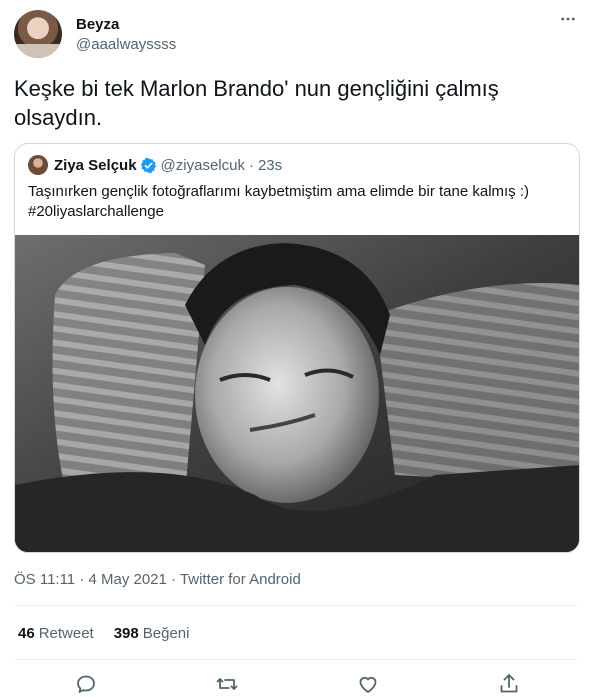 This screenshot has width=591, height=700. What do you see at coordinates (227, 684) in the screenshot?
I see `retweet-icon` at bounding box center [227, 684].